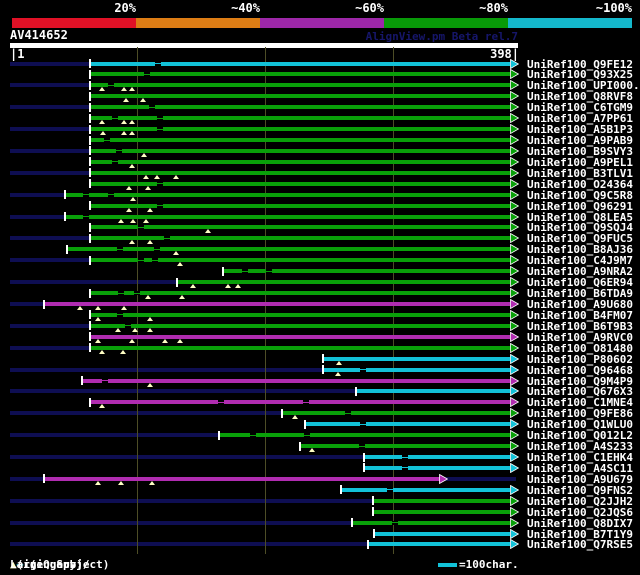 This screenshot has height=575, width=640. I want to click on subject-label: UniRef100_Q96468, so click(580, 370).